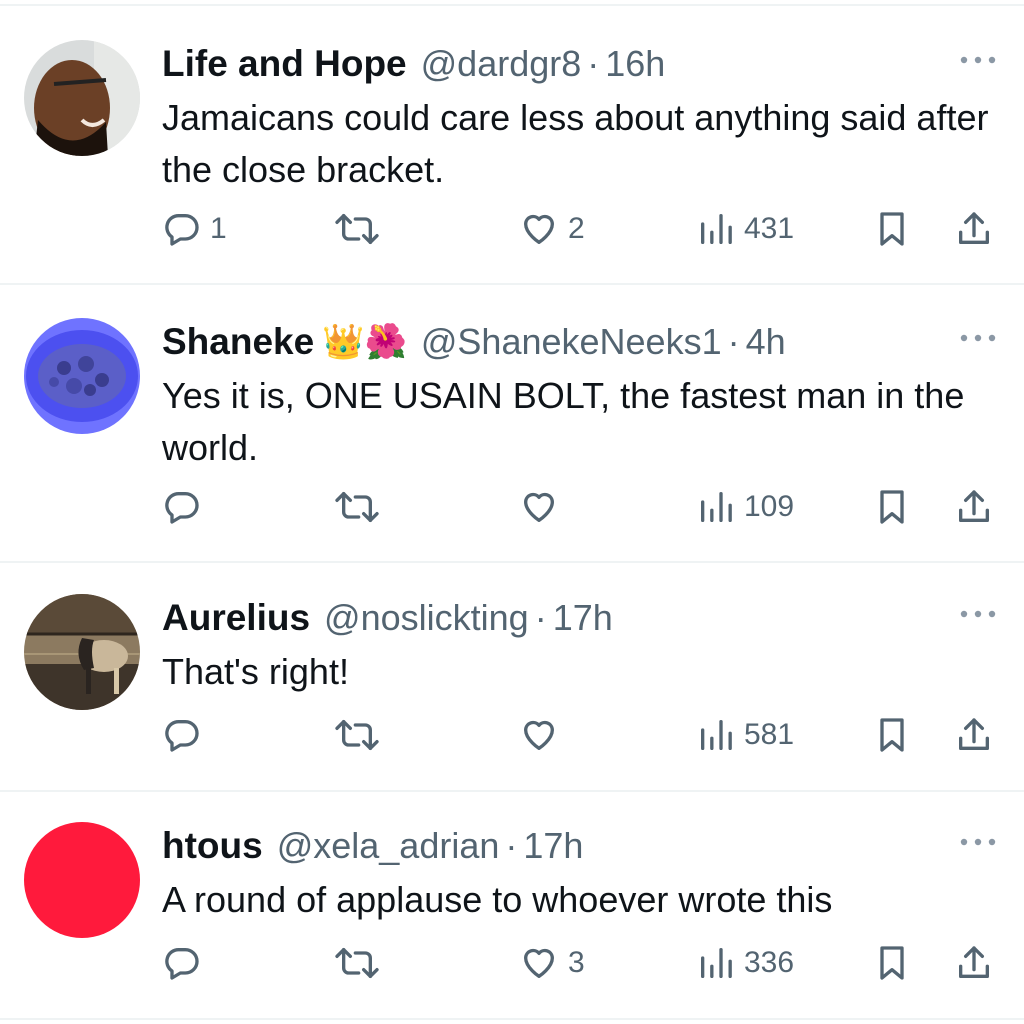 This screenshot has width=1024, height=1024. What do you see at coordinates (512, 229) in the screenshot?
I see `action-bar: 1 2 431` at bounding box center [512, 229].